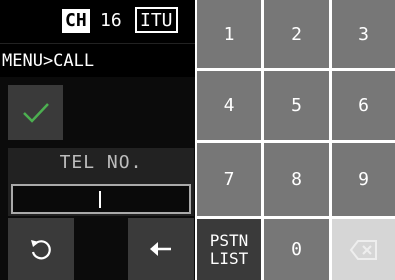  Describe the element at coordinates (296, 34) in the screenshot. I see `key-2: 2` at that location.